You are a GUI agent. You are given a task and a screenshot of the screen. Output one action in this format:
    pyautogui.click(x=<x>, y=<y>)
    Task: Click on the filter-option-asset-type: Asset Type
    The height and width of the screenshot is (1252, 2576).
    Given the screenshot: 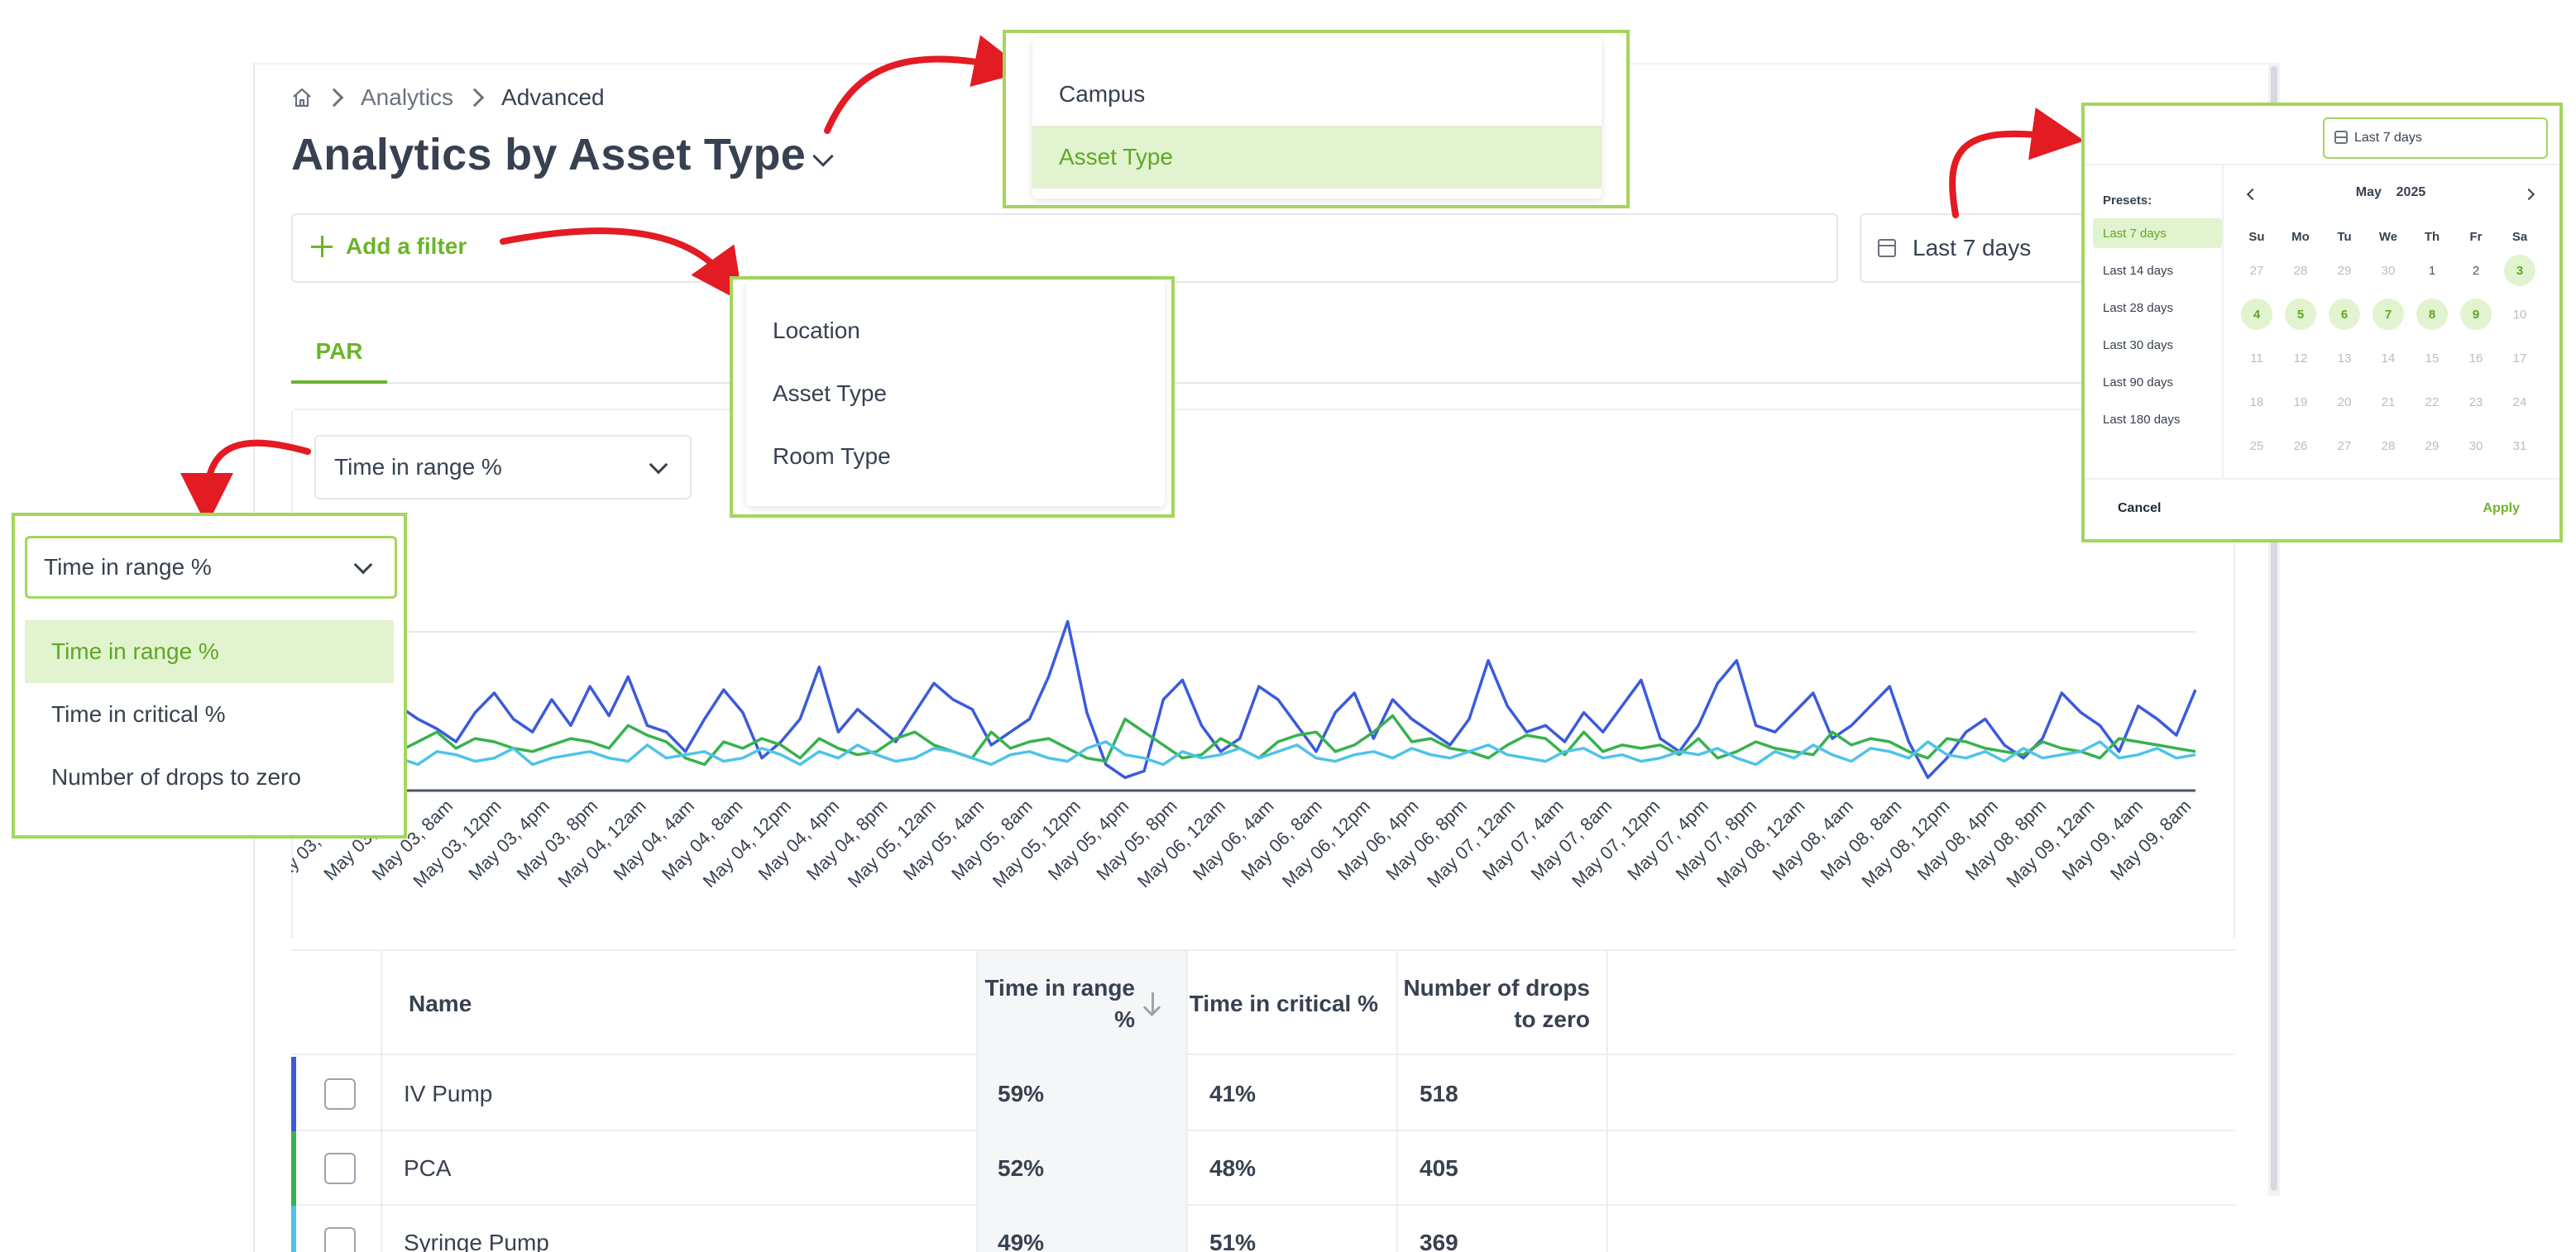 What is the action you would take?
    pyautogui.click(x=955, y=394)
    